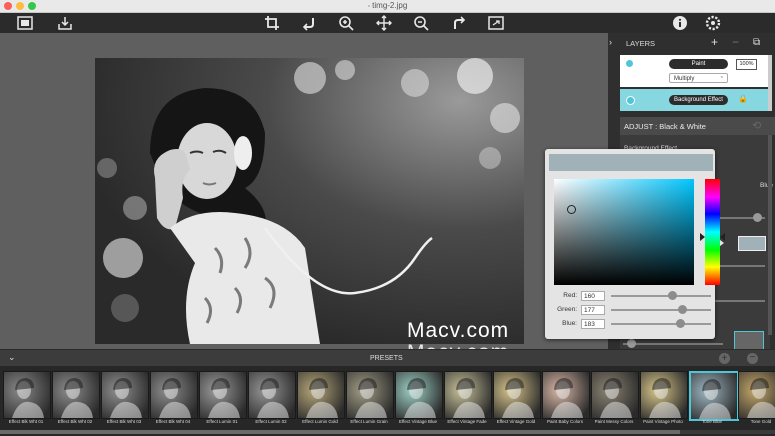  Describe the element at coordinates (384, 23) in the screenshot. I see `move-icon` at that location.